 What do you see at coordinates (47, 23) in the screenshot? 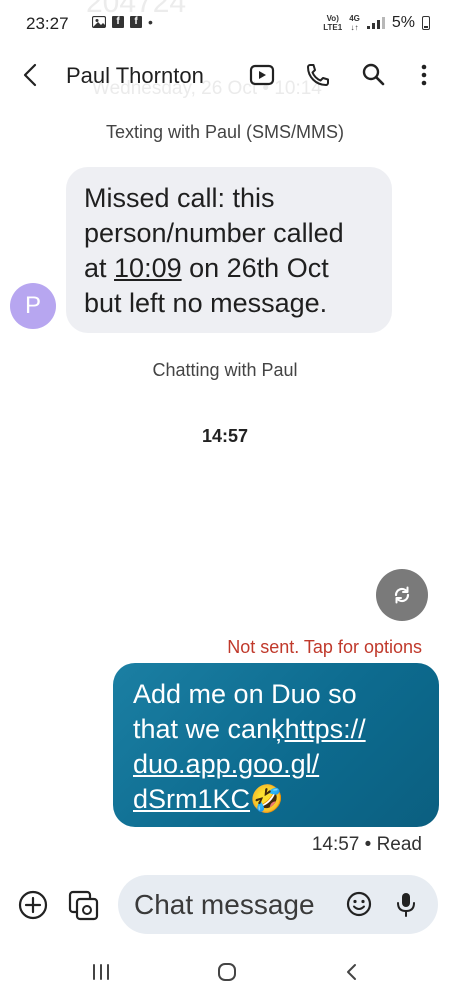
I see `status-time: 23:27` at bounding box center [47, 23].